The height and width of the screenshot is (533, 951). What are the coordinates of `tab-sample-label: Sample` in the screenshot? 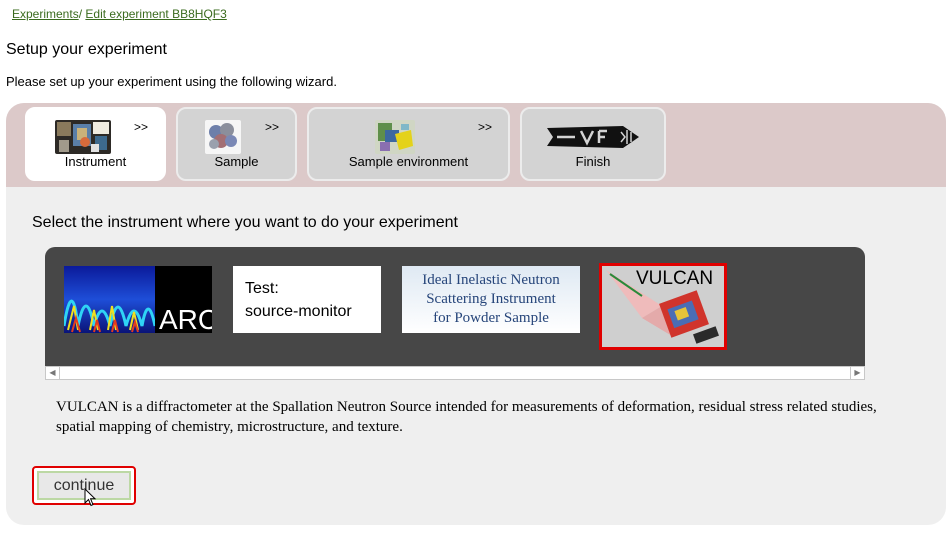 It's located at (236, 161).